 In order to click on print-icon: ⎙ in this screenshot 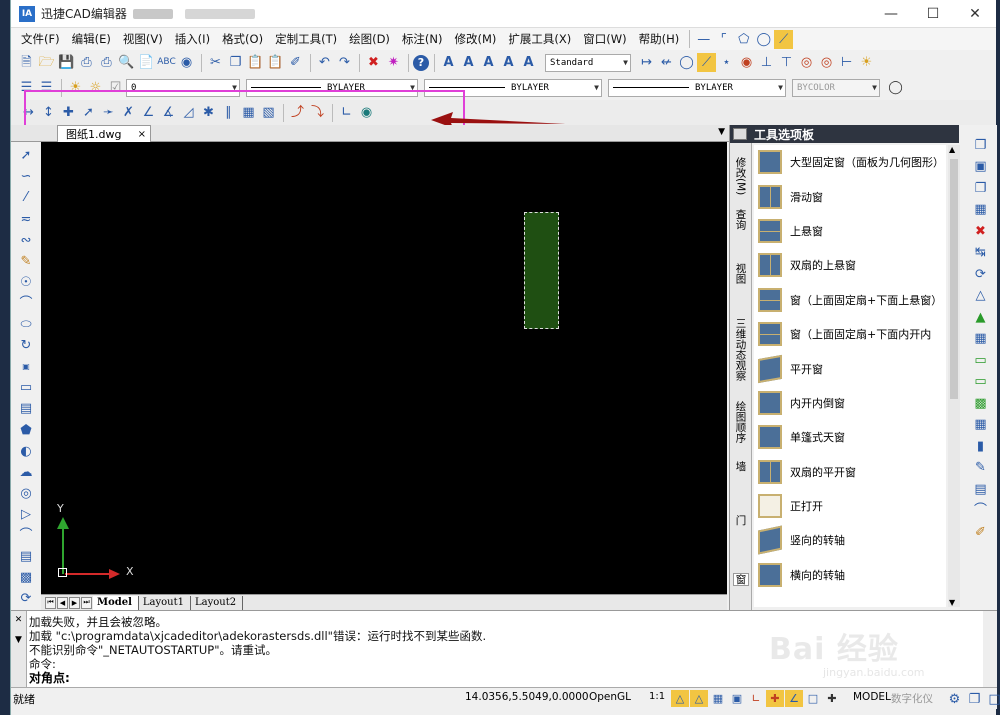, I will do `click(86, 62)`.